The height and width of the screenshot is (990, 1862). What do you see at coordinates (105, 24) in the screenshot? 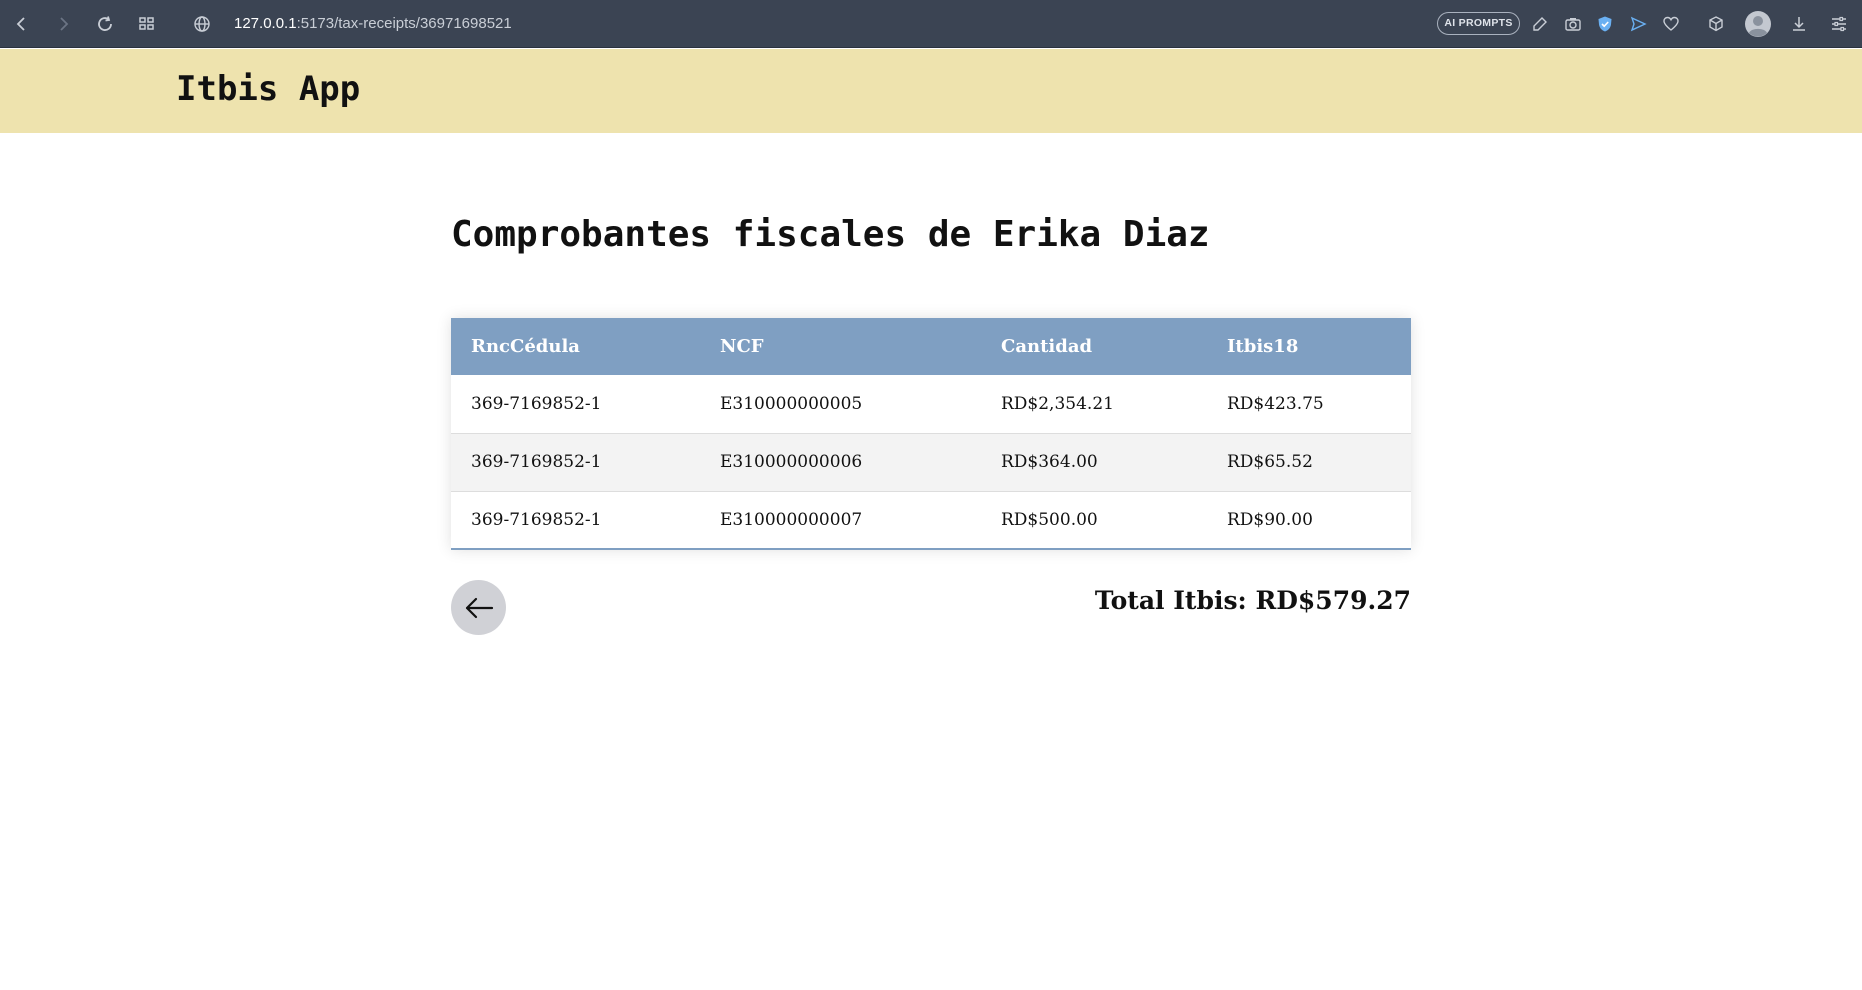
I see `reload-icon` at bounding box center [105, 24].